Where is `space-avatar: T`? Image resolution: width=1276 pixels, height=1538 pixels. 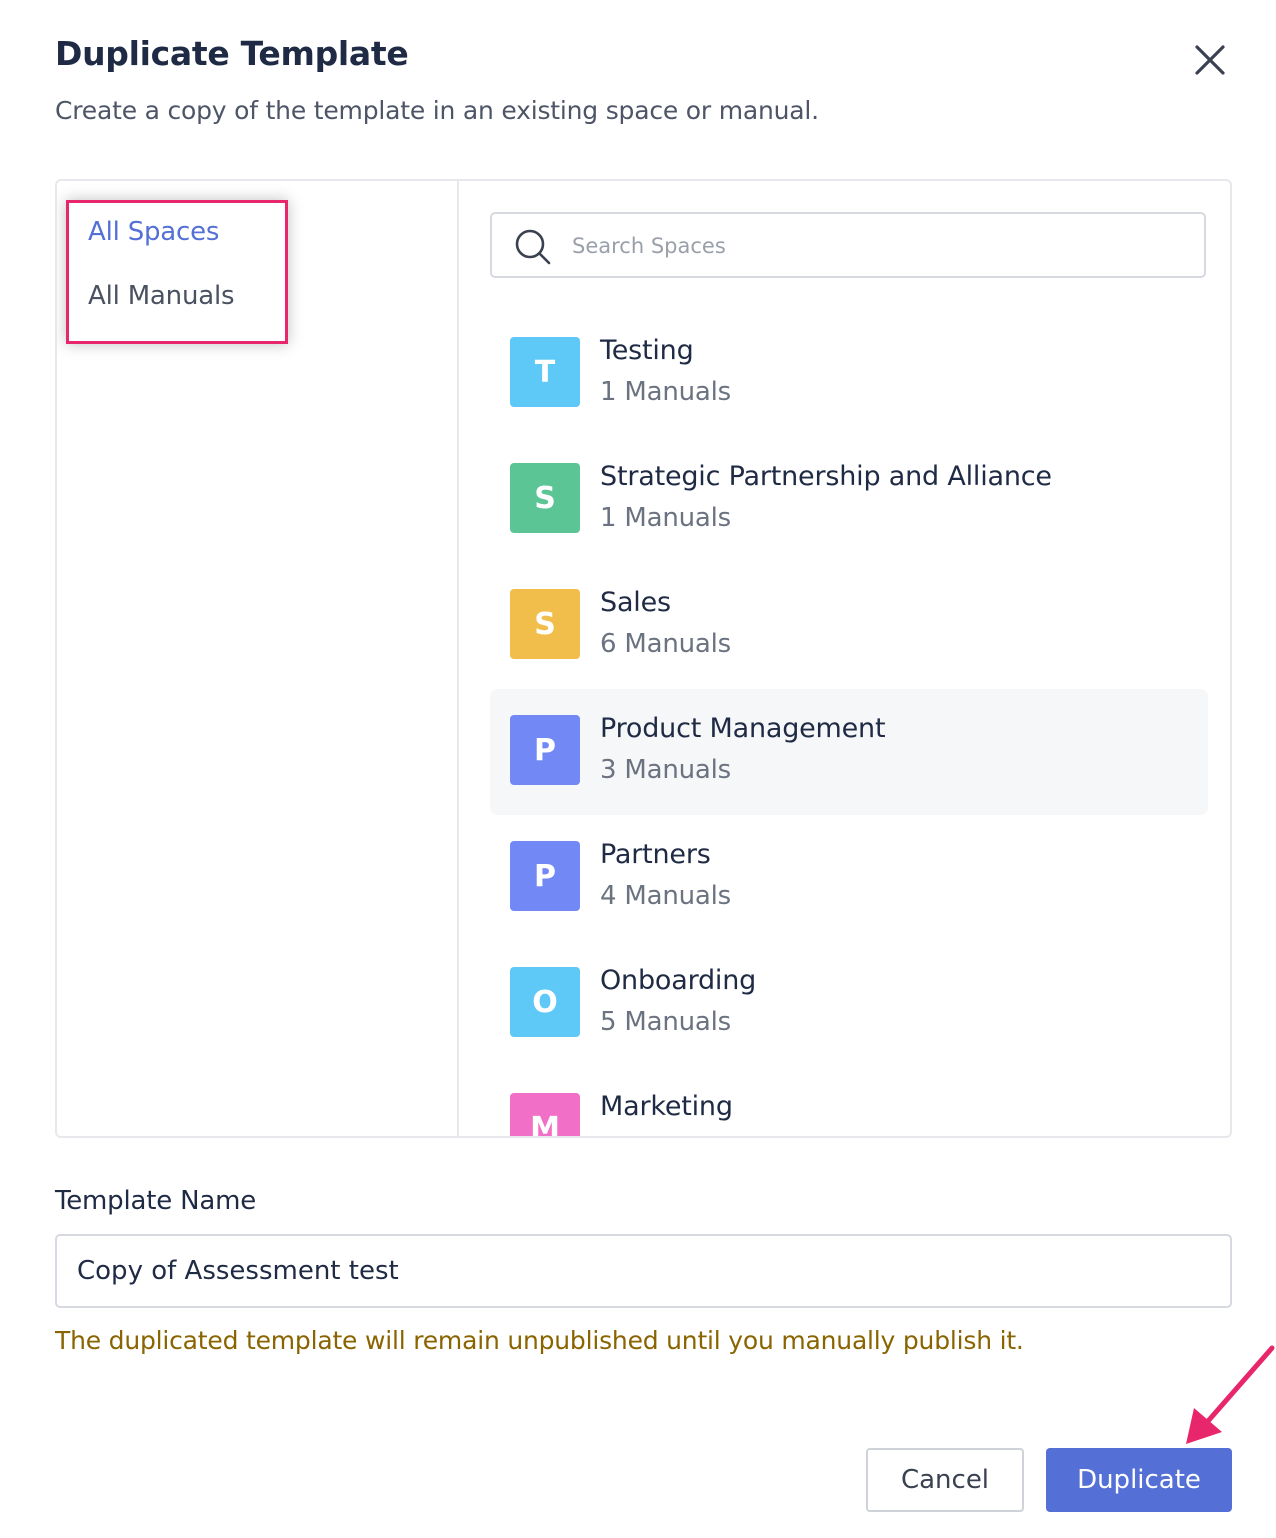
space-avatar: T is located at coordinates (545, 372).